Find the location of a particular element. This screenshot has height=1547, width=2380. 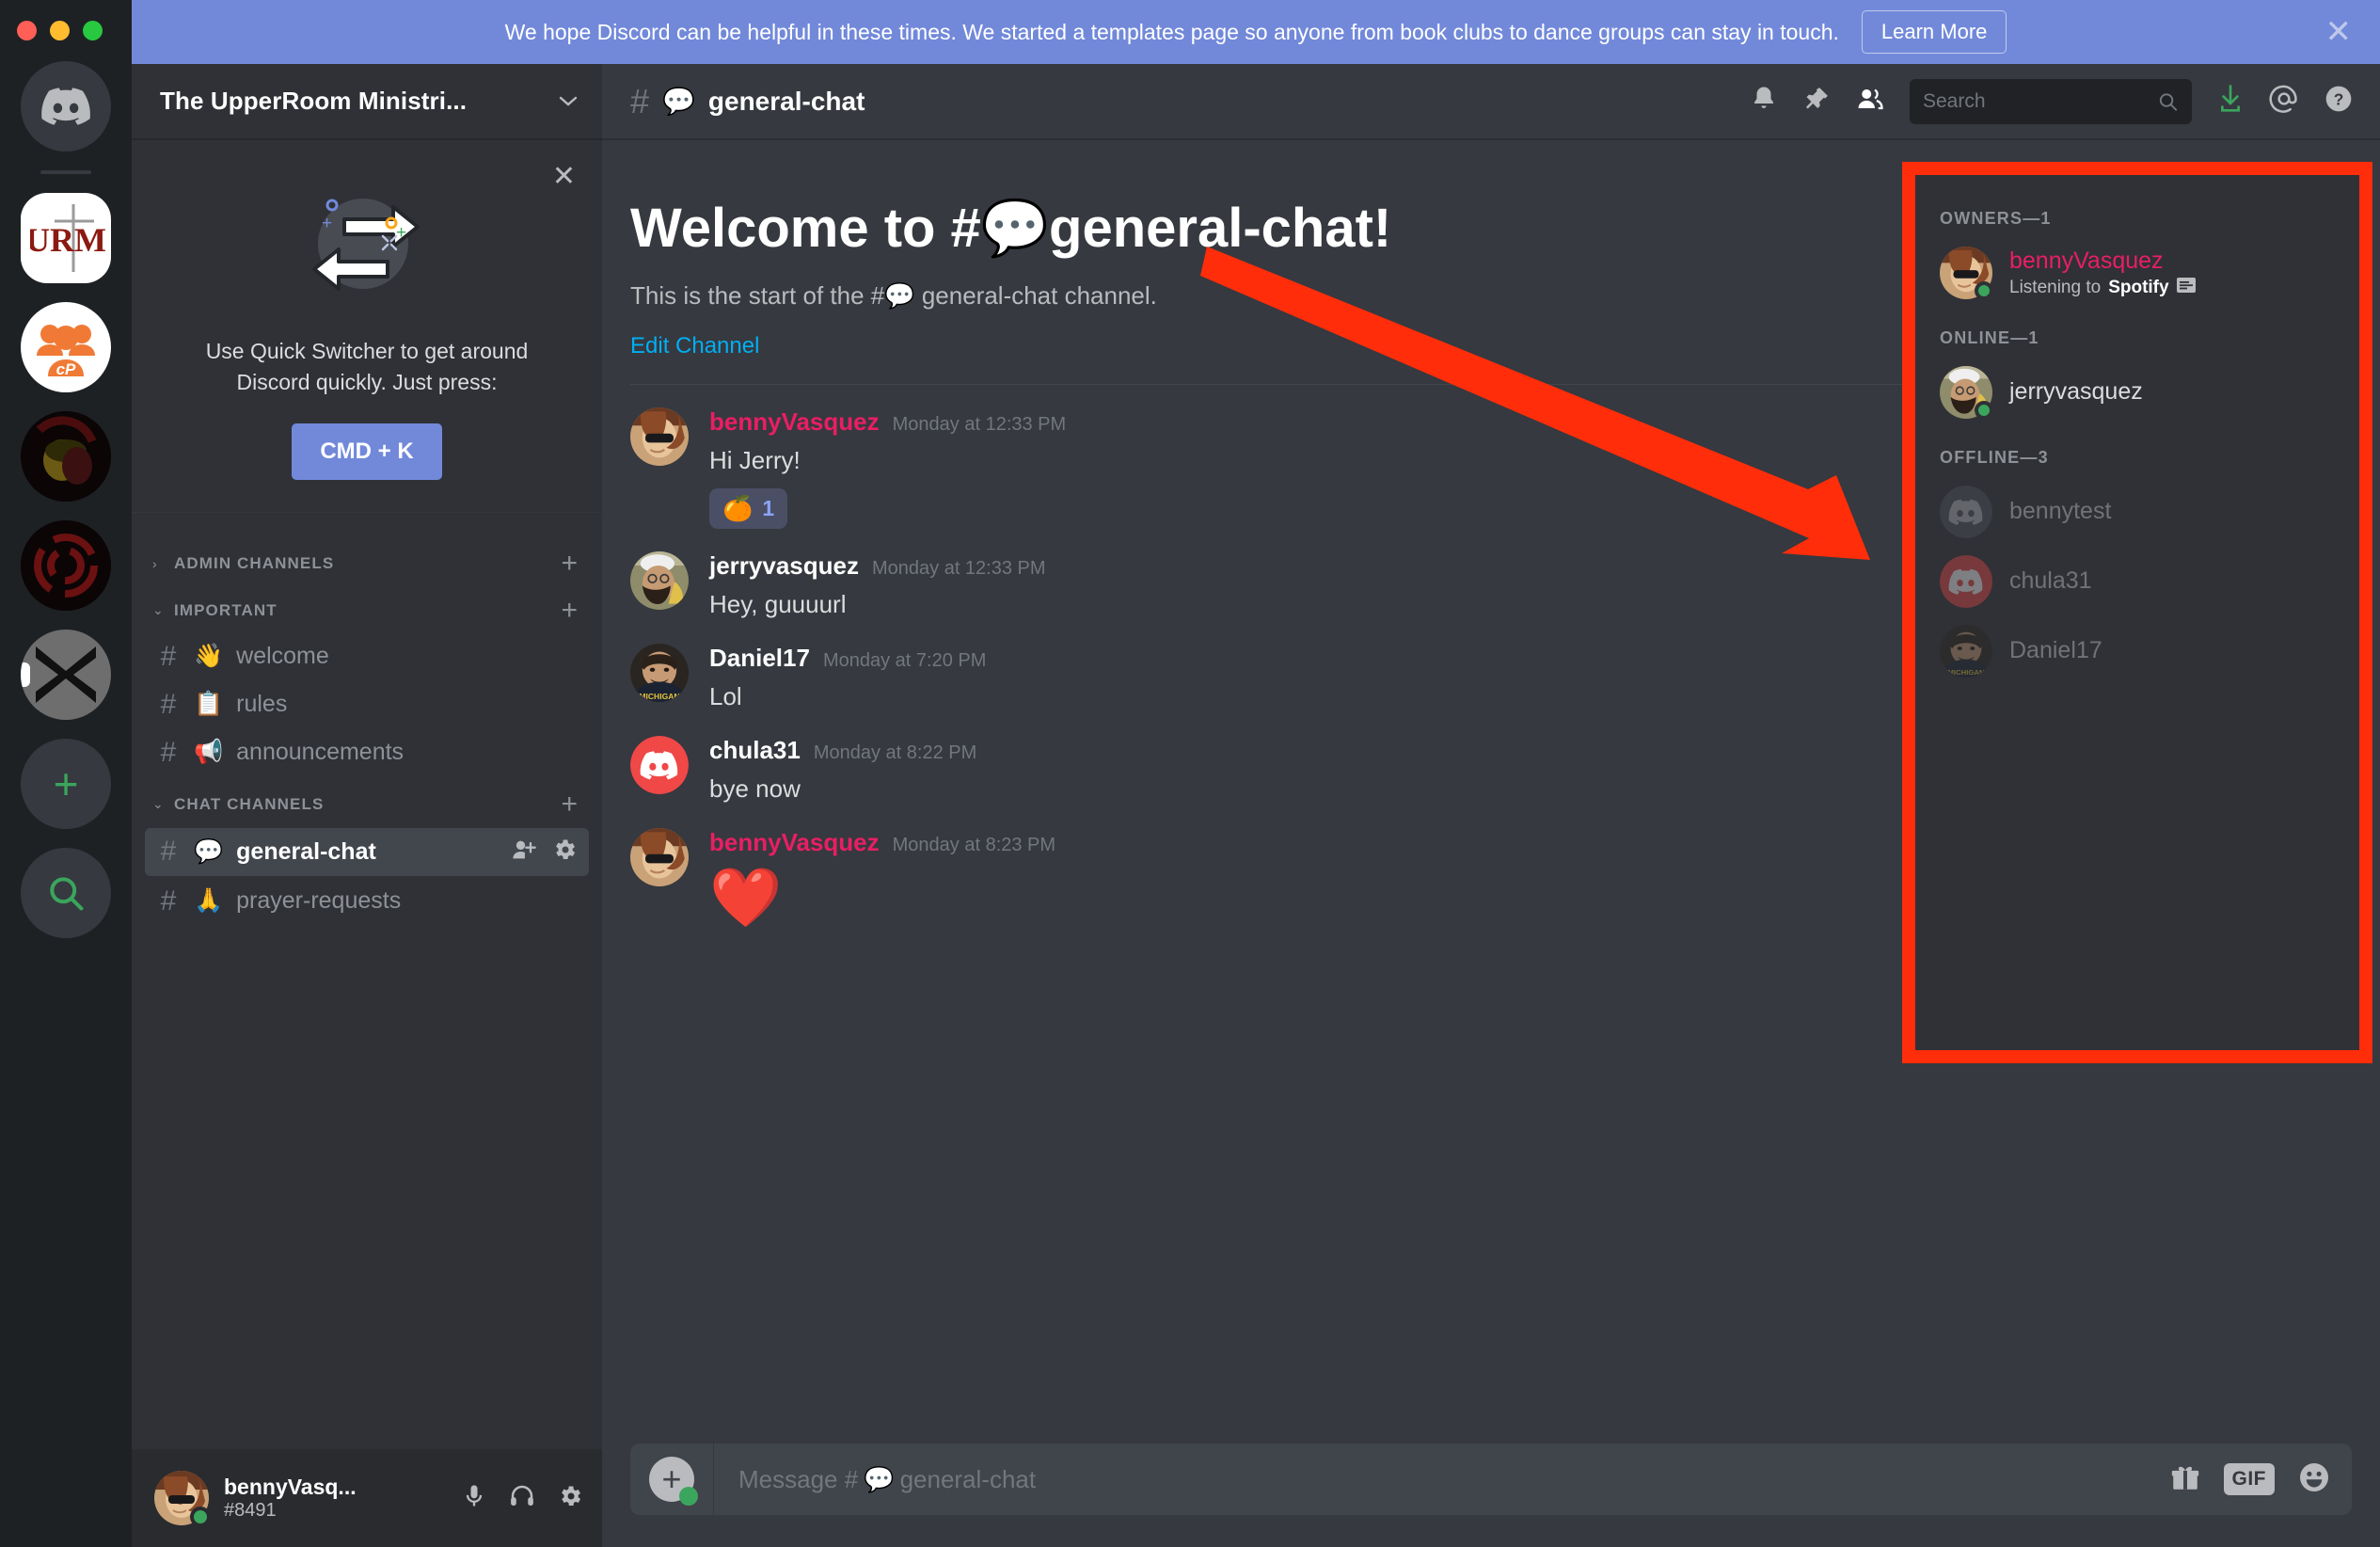

svg-text: URM is located at coordinates (65, 240).